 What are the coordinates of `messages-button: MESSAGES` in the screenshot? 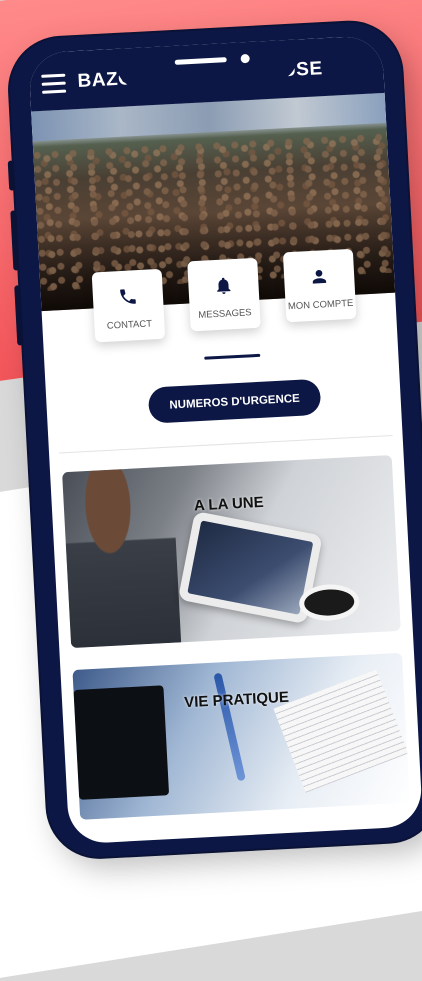 It's located at (224, 294).